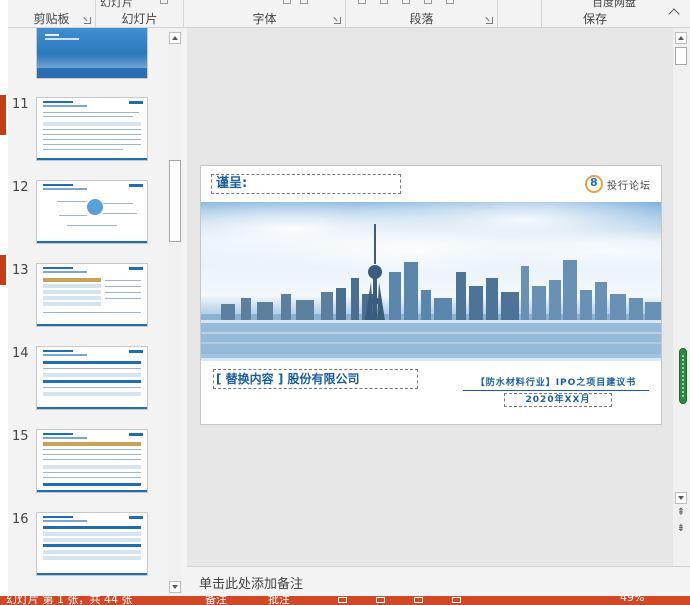 This screenshot has height=605, width=690. What do you see at coordinates (594, 184) in the screenshot?
I see `brand-mark-icon` at bounding box center [594, 184].